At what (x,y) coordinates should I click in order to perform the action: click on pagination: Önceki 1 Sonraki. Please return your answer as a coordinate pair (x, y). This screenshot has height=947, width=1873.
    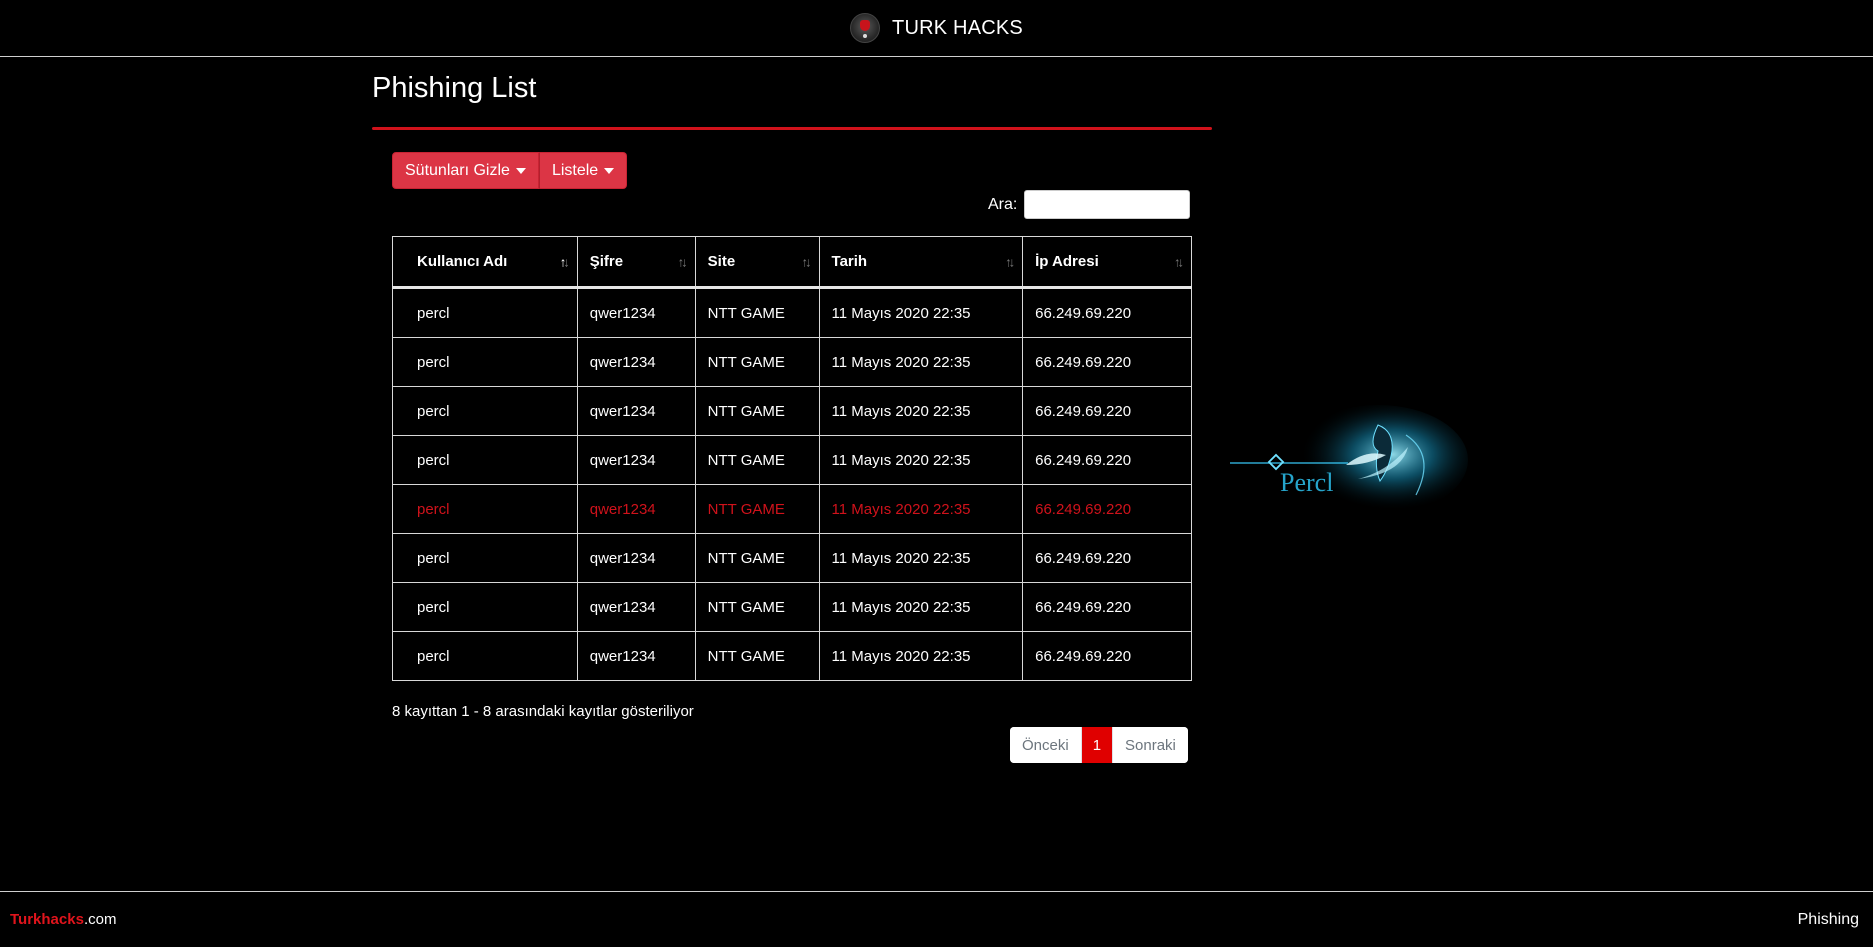
    Looking at the image, I should click on (1099, 745).